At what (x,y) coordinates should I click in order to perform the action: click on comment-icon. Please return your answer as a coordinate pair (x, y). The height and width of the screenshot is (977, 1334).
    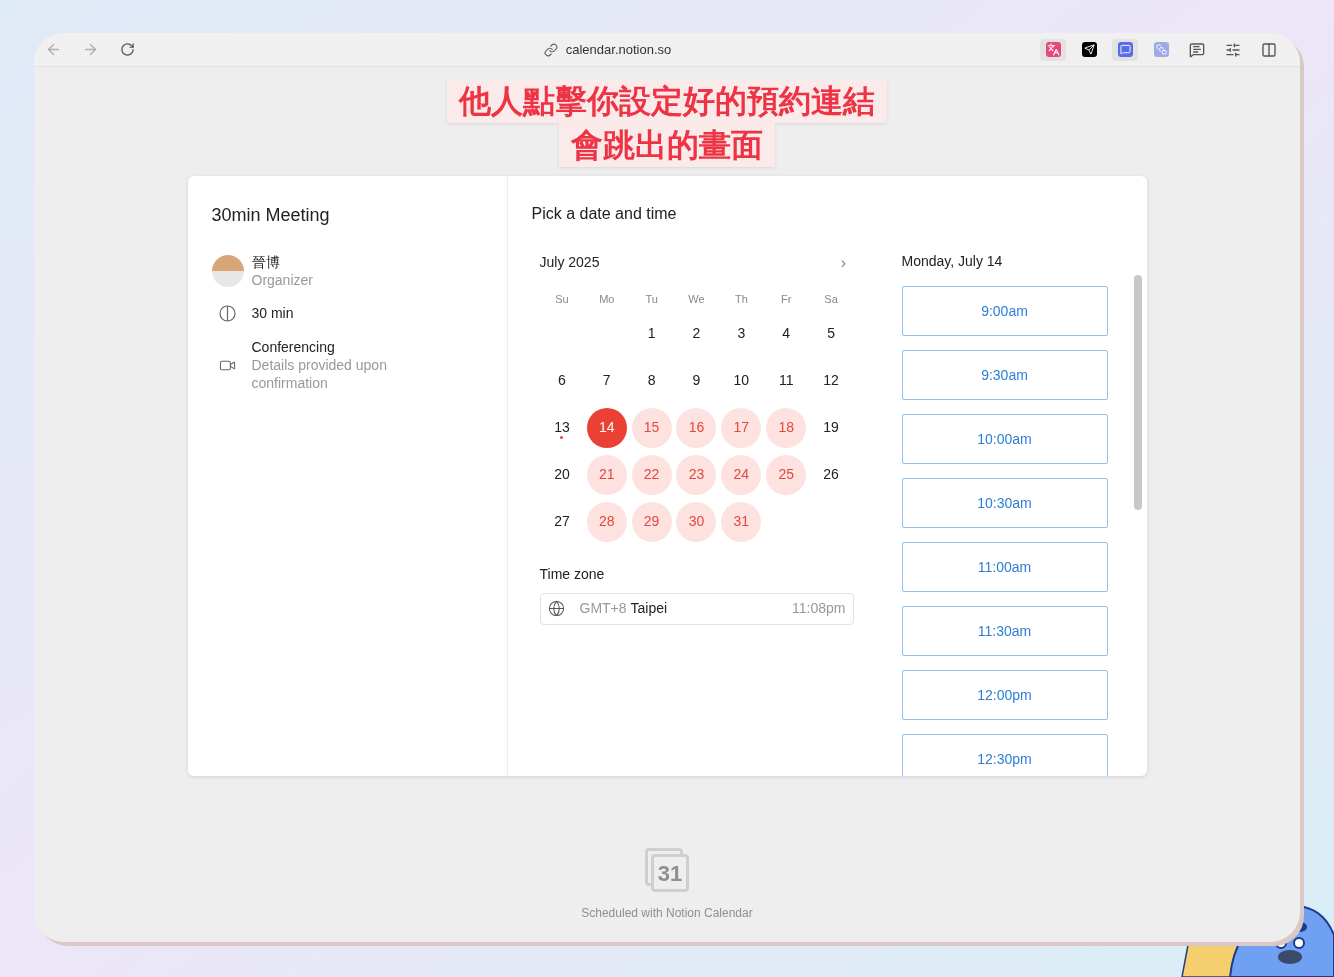
    Looking at the image, I should click on (1197, 49).